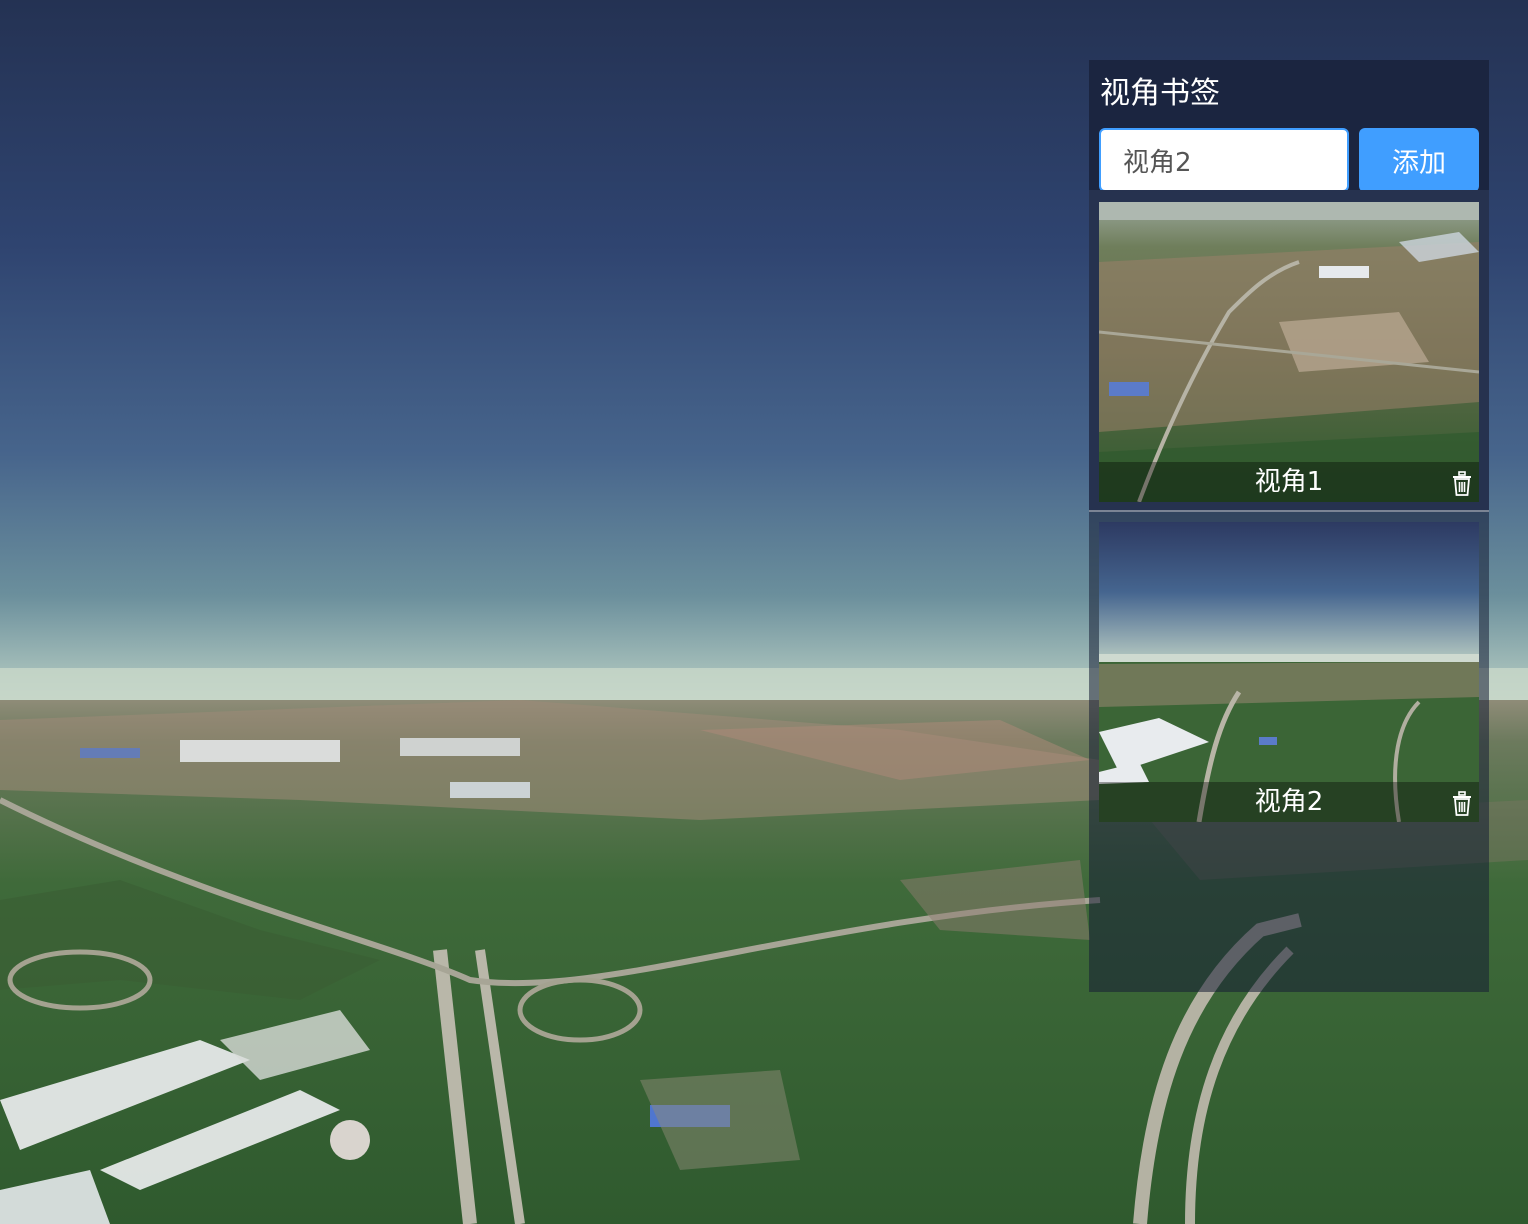 The image size is (1528, 1224). I want to click on bookmark-caption: 视角1, so click(1289, 482).